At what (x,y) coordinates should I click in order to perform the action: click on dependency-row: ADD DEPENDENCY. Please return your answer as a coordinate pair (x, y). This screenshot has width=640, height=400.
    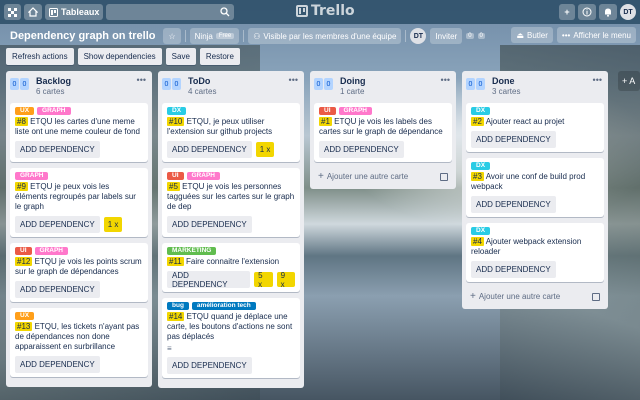
    Looking at the image, I should click on (535, 269).